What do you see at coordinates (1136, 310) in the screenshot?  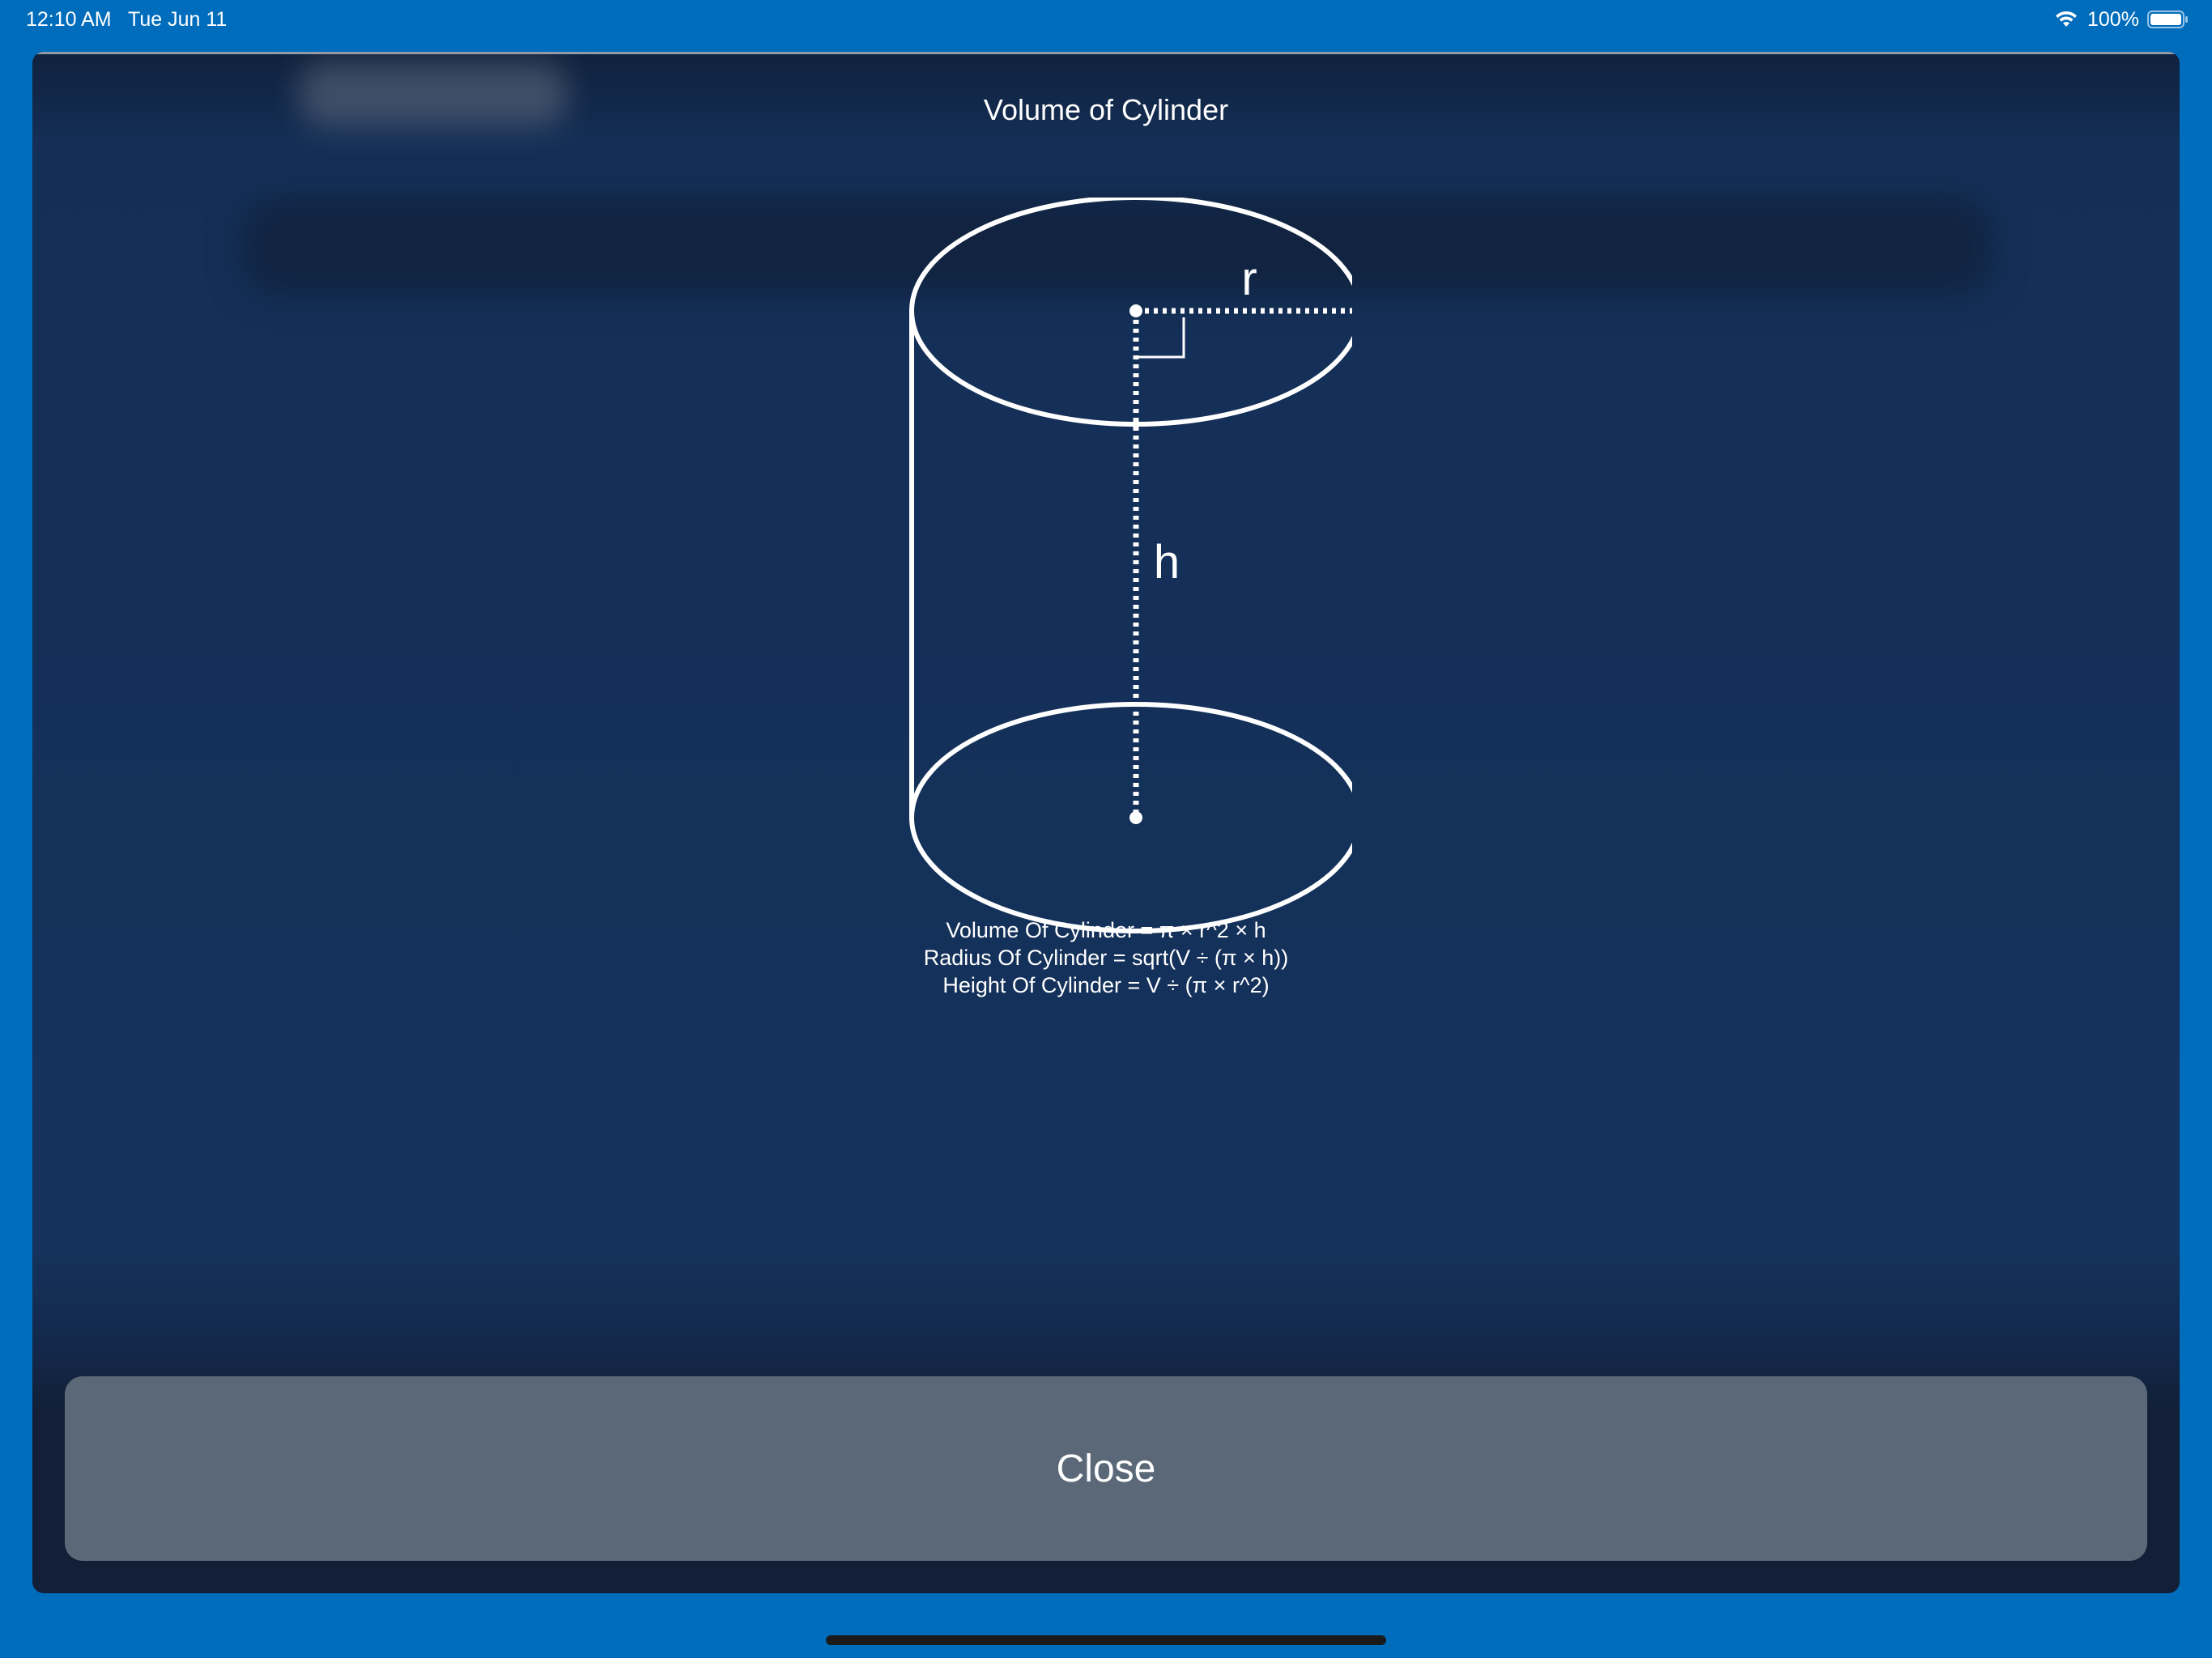 I see `center-top-dot` at bounding box center [1136, 310].